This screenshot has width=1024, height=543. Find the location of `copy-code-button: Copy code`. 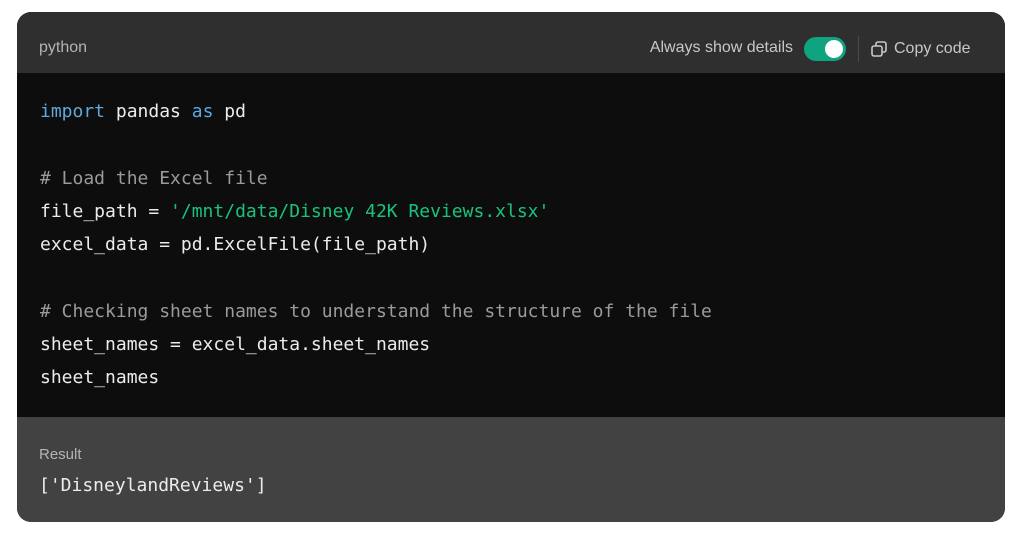

copy-code-button: Copy code is located at coordinates (920, 49).